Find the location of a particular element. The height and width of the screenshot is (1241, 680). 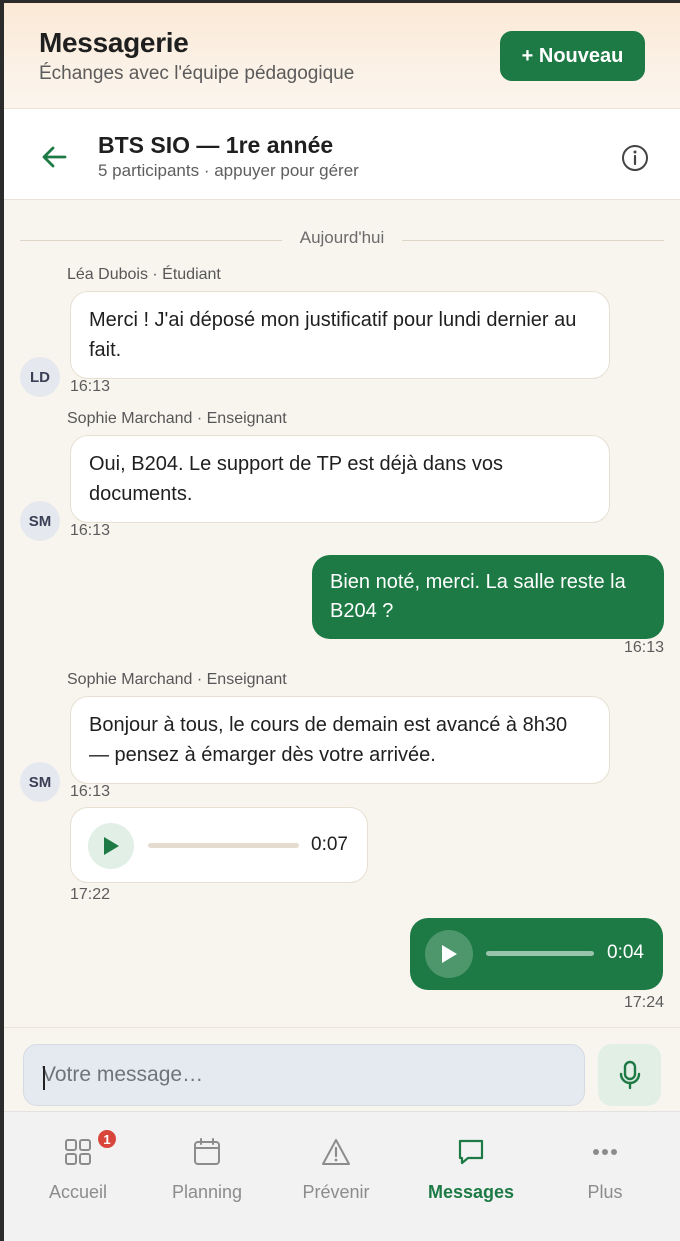

nav-item-prevenir: Prévenir is located at coordinates (336, 1162).